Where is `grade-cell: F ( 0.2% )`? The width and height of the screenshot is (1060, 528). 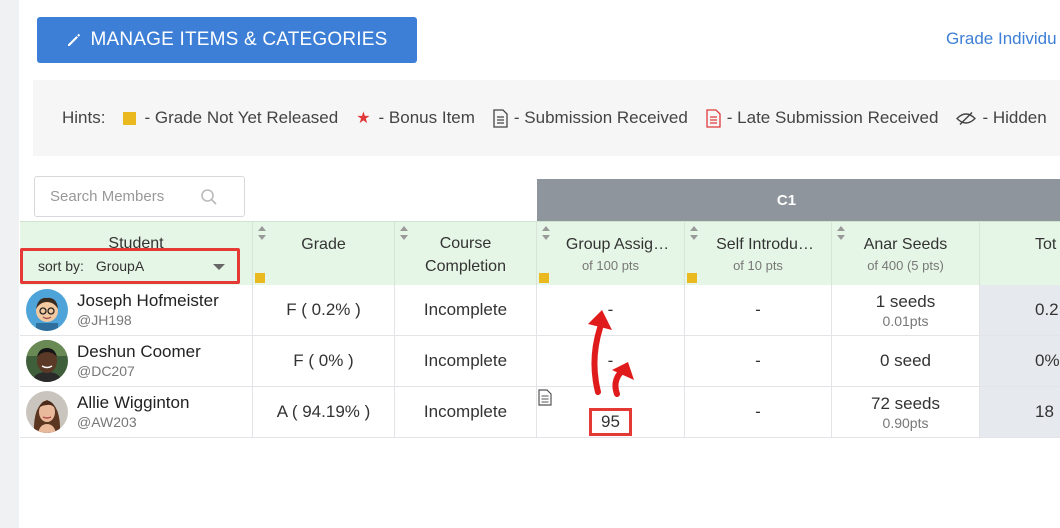 grade-cell: F ( 0.2% ) is located at coordinates (324, 310).